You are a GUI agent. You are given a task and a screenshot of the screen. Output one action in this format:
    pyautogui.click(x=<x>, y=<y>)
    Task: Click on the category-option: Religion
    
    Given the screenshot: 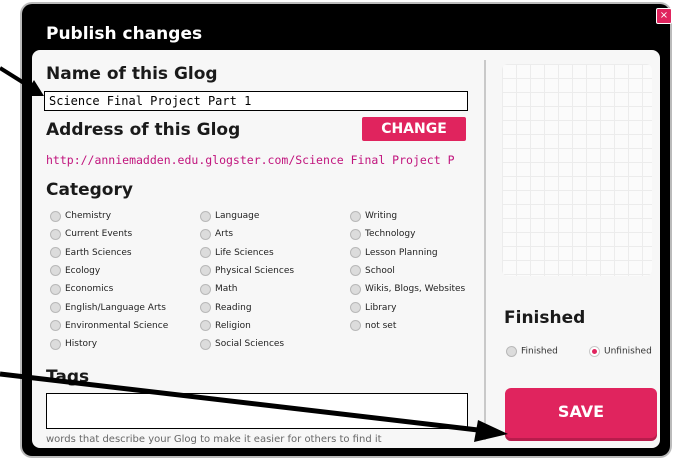 What is the action you would take?
    pyautogui.click(x=225, y=327)
    